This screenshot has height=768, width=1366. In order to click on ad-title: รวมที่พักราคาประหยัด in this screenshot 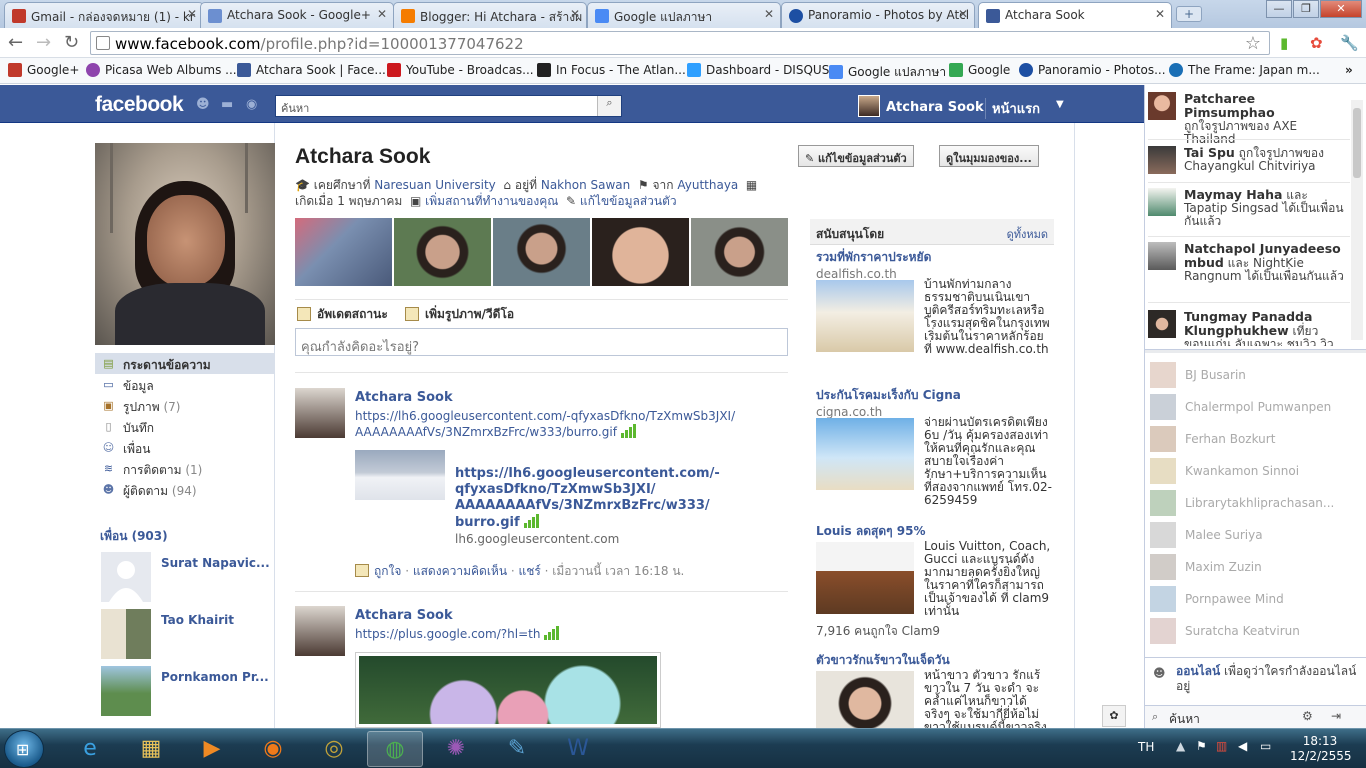, I will do `click(934, 257)`.